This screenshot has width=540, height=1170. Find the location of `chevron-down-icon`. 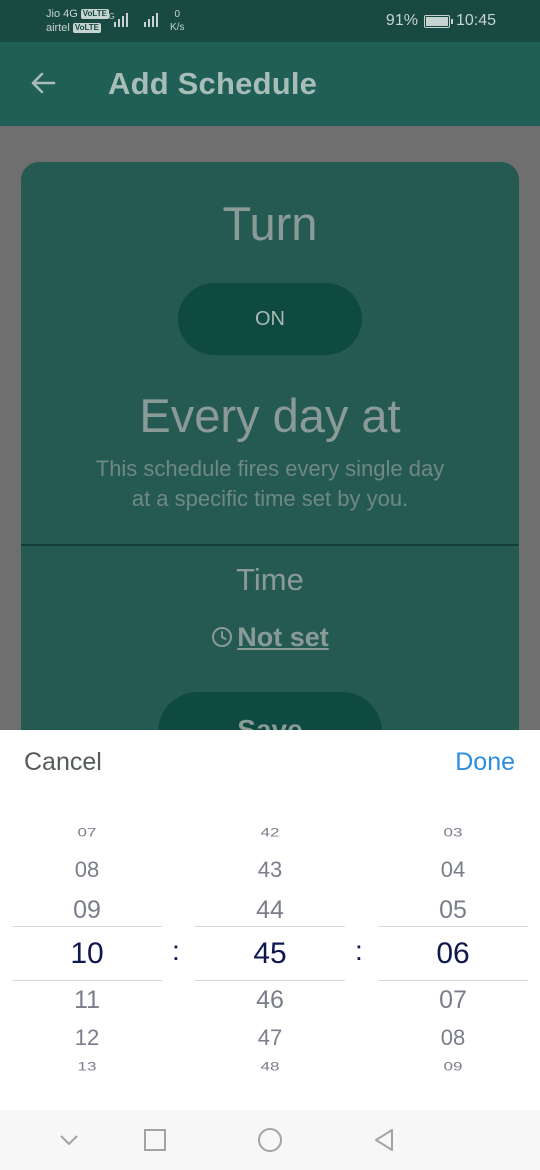

chevron-down-icon is located at coordinates (69, 1140).